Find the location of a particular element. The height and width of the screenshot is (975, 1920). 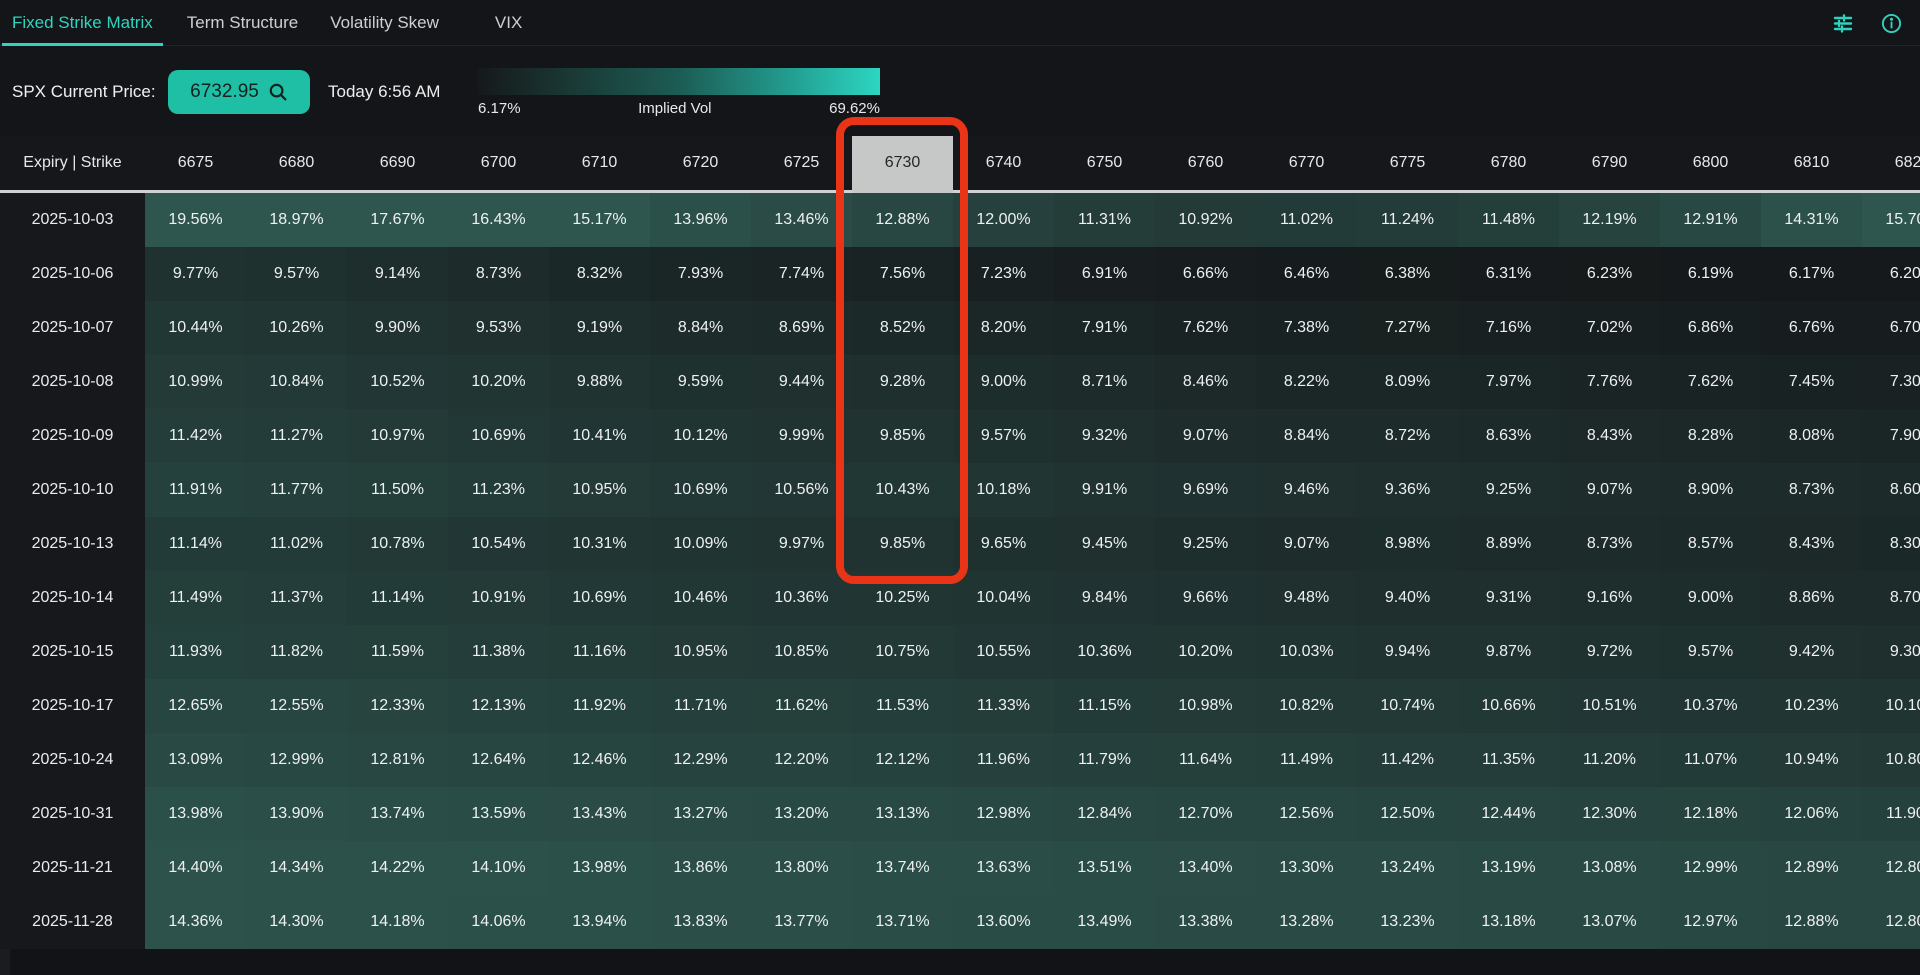

matrix-cell: 10.09% is located at coordinates (700, 544).